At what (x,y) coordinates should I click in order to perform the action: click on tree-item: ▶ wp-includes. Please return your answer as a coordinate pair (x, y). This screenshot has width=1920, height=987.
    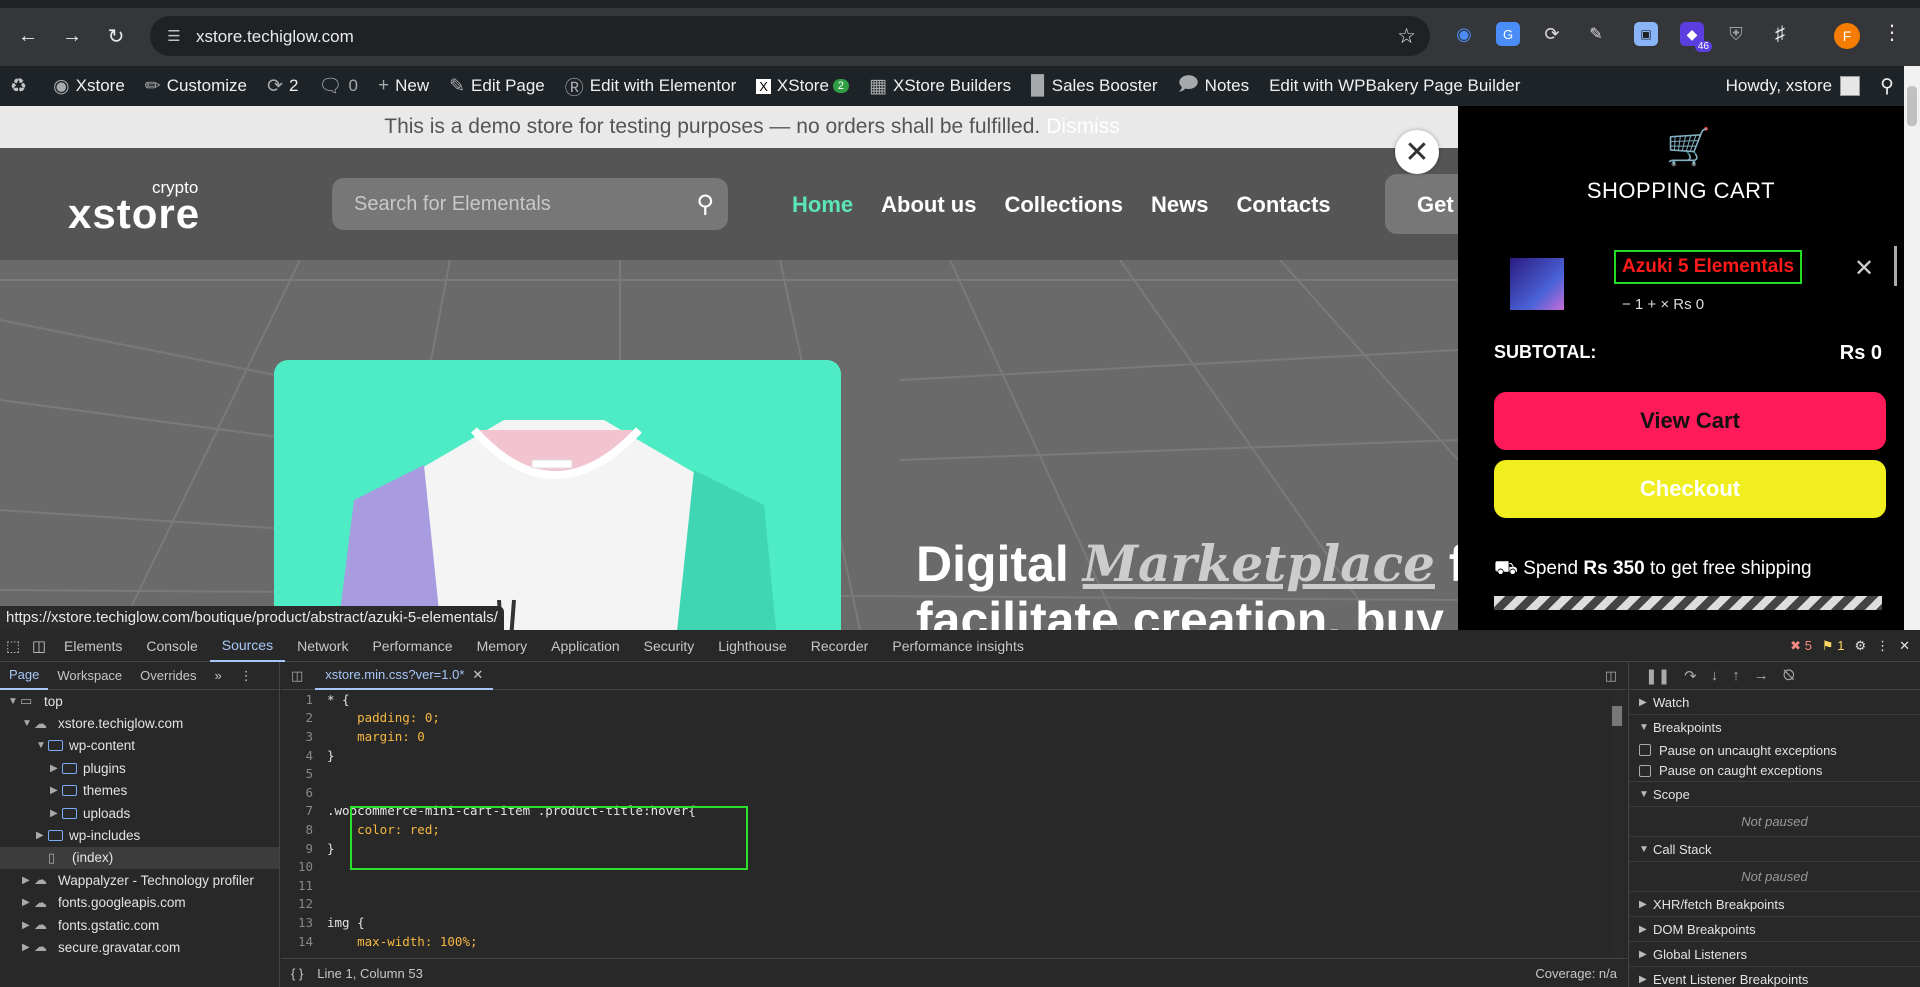
    Looking at the image, I should click on (139, 835).